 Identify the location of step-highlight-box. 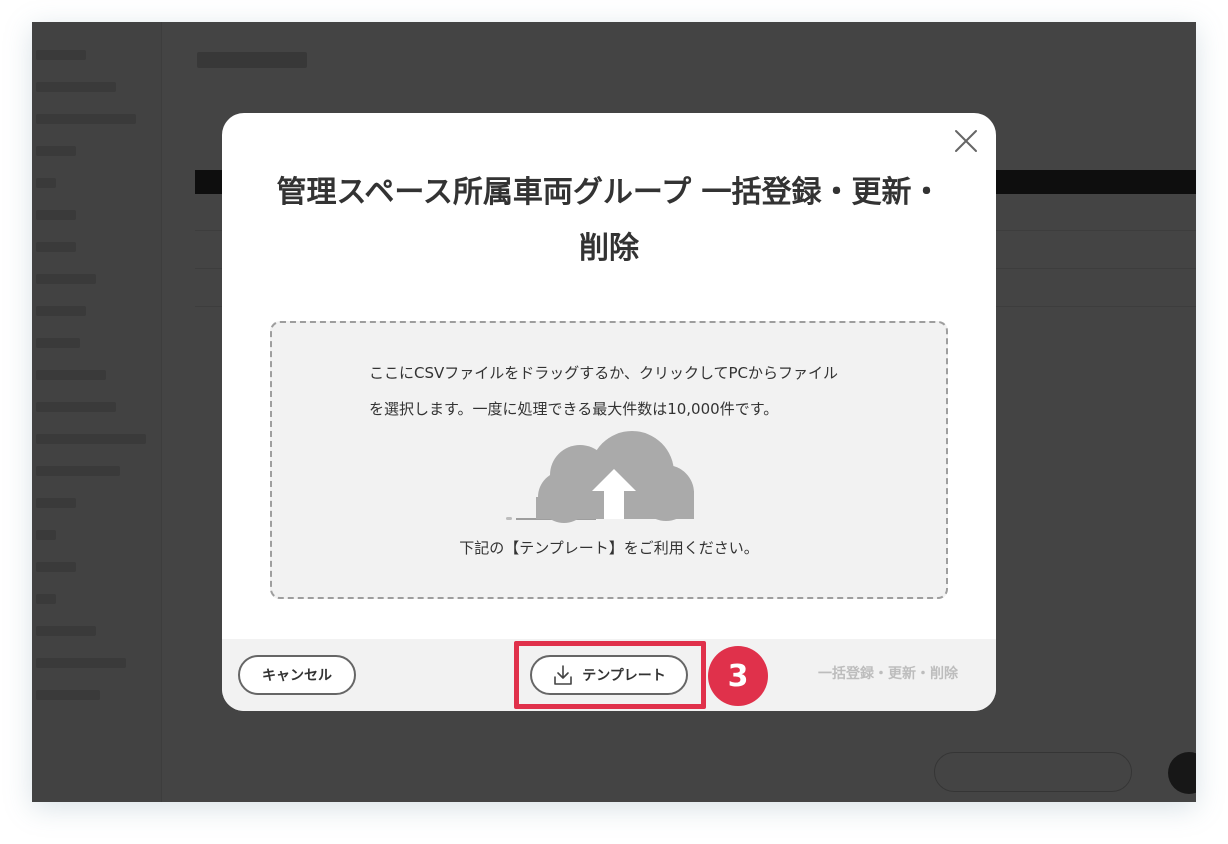
(610, 675).